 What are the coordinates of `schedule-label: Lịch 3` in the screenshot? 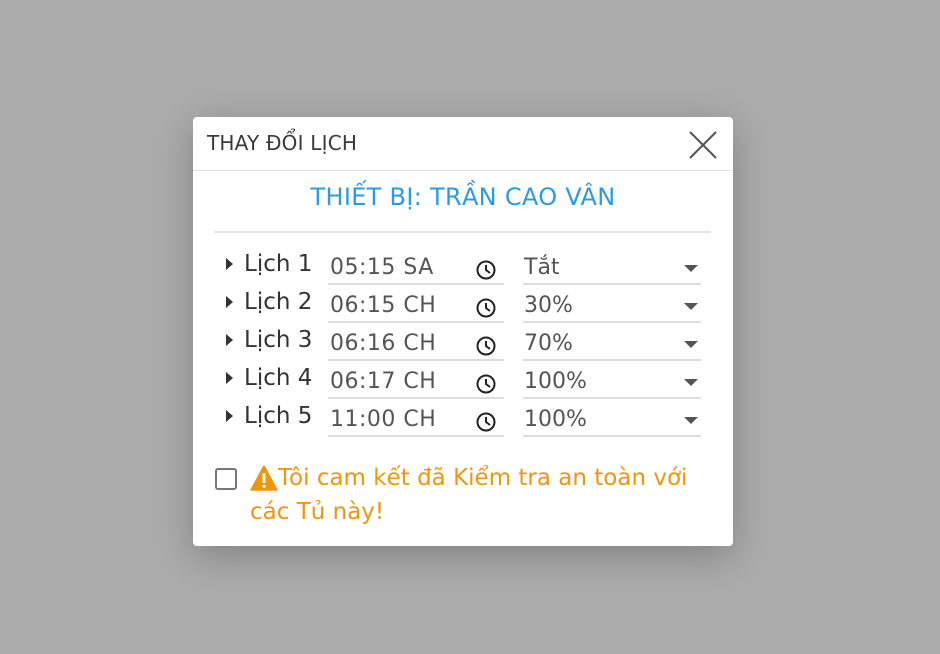 It's located at (278, 340).